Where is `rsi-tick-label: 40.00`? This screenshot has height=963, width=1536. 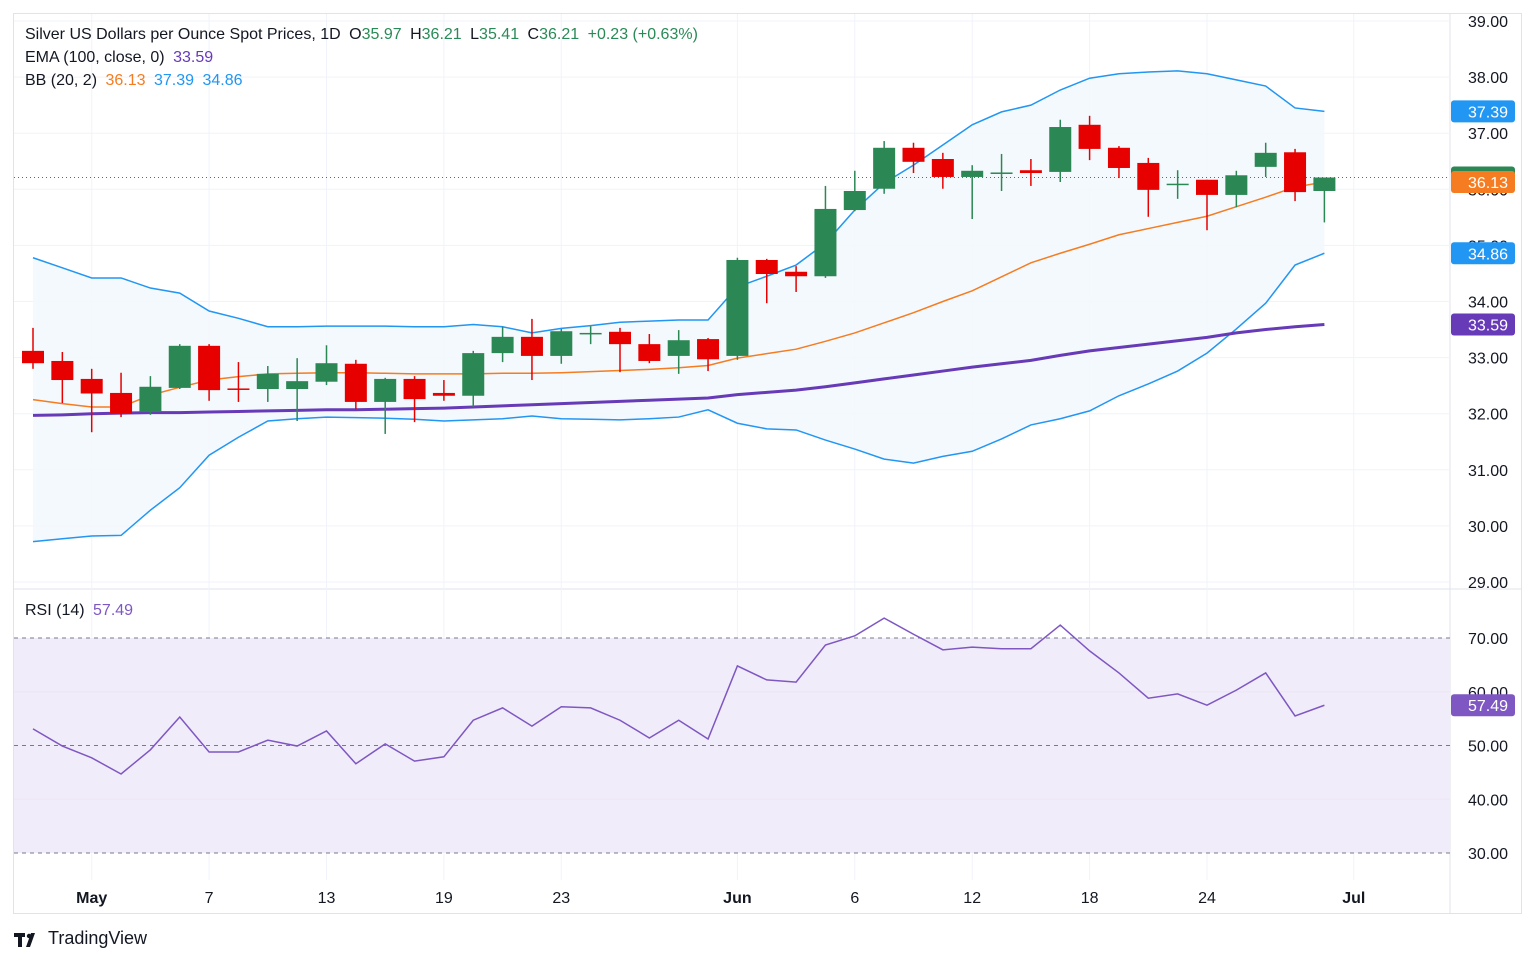 rsi-tick-label: 40.00 is located at coordinates (1488, 800).